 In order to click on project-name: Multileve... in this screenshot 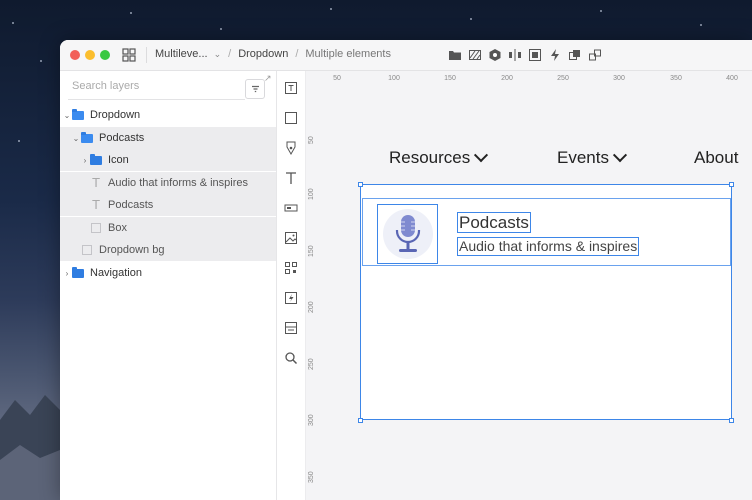, I will do `click(181, 54)`.